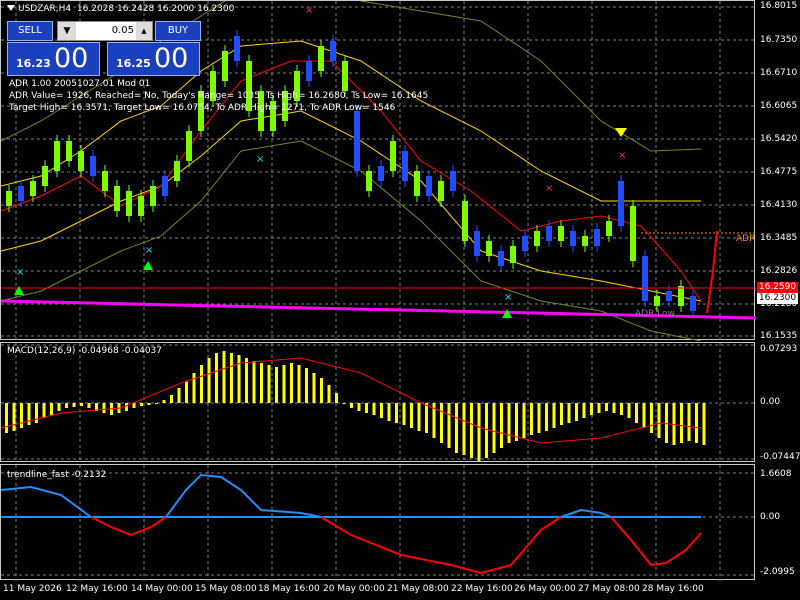  What do you see at coordinates (53, 59) in the screenshot?
I see `sell-price-button: 16.23 00` at bounding box center [53, 59].